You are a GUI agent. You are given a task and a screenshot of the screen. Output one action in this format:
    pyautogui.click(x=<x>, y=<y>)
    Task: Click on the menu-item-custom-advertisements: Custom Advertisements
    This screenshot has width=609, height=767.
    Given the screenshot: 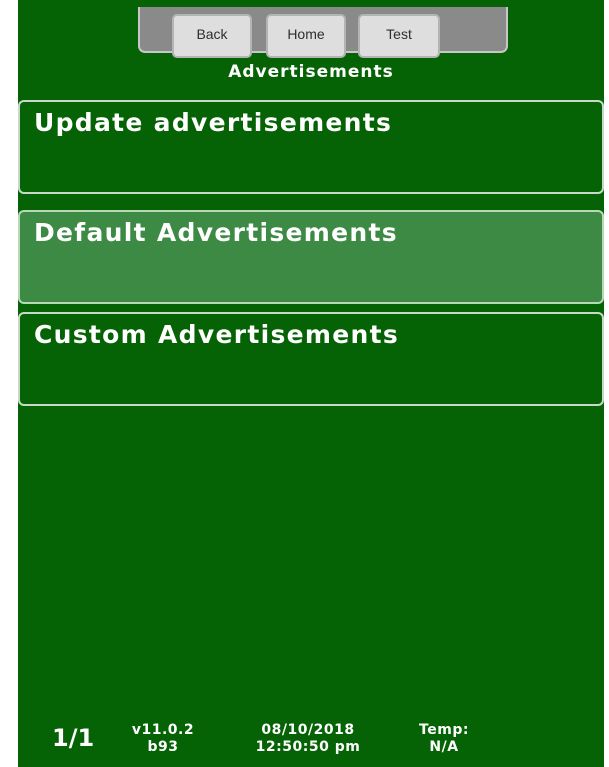 What is the action you would take?
    pyautogui.click(x=311, y=359)
    